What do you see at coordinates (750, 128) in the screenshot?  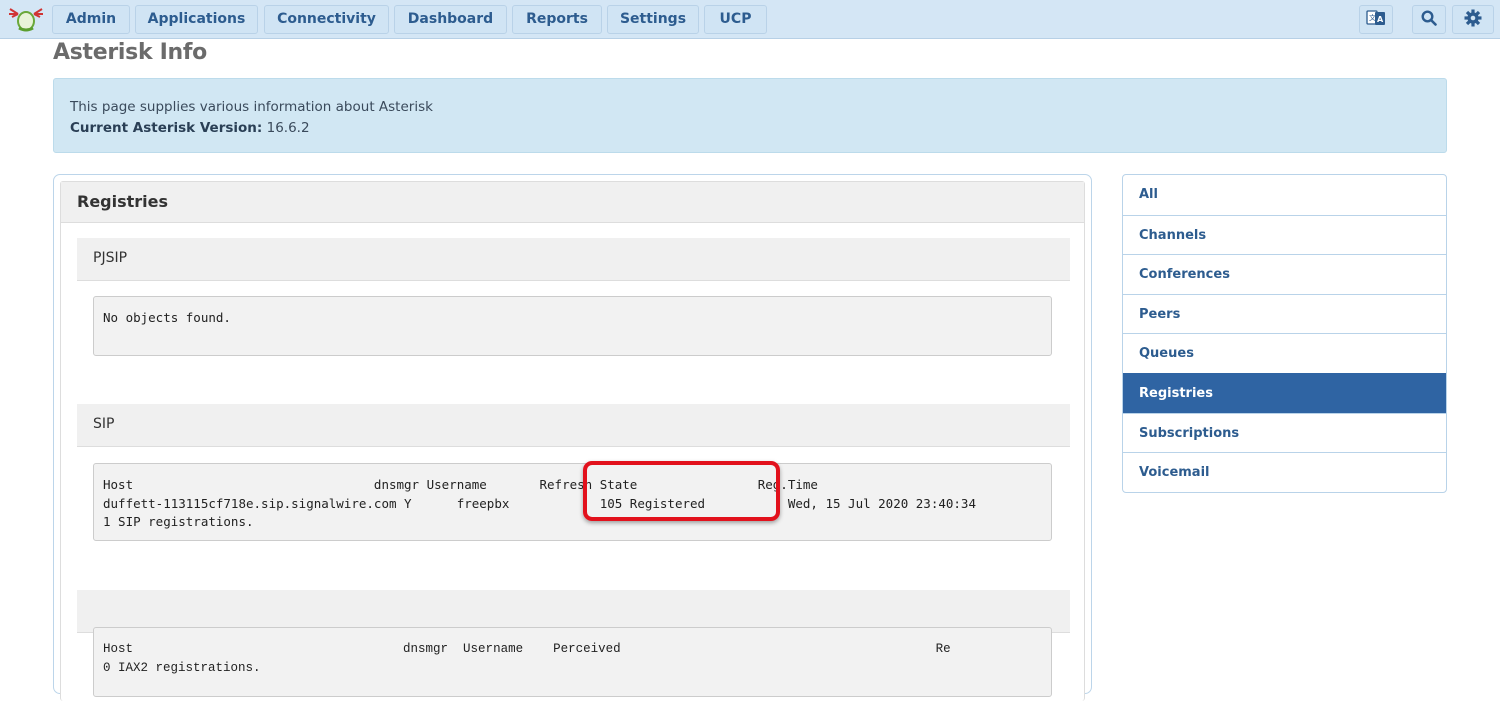 I see `asterisk-version: Current Asterisk Version: 16.6.2` at bounding box center [750, 128].